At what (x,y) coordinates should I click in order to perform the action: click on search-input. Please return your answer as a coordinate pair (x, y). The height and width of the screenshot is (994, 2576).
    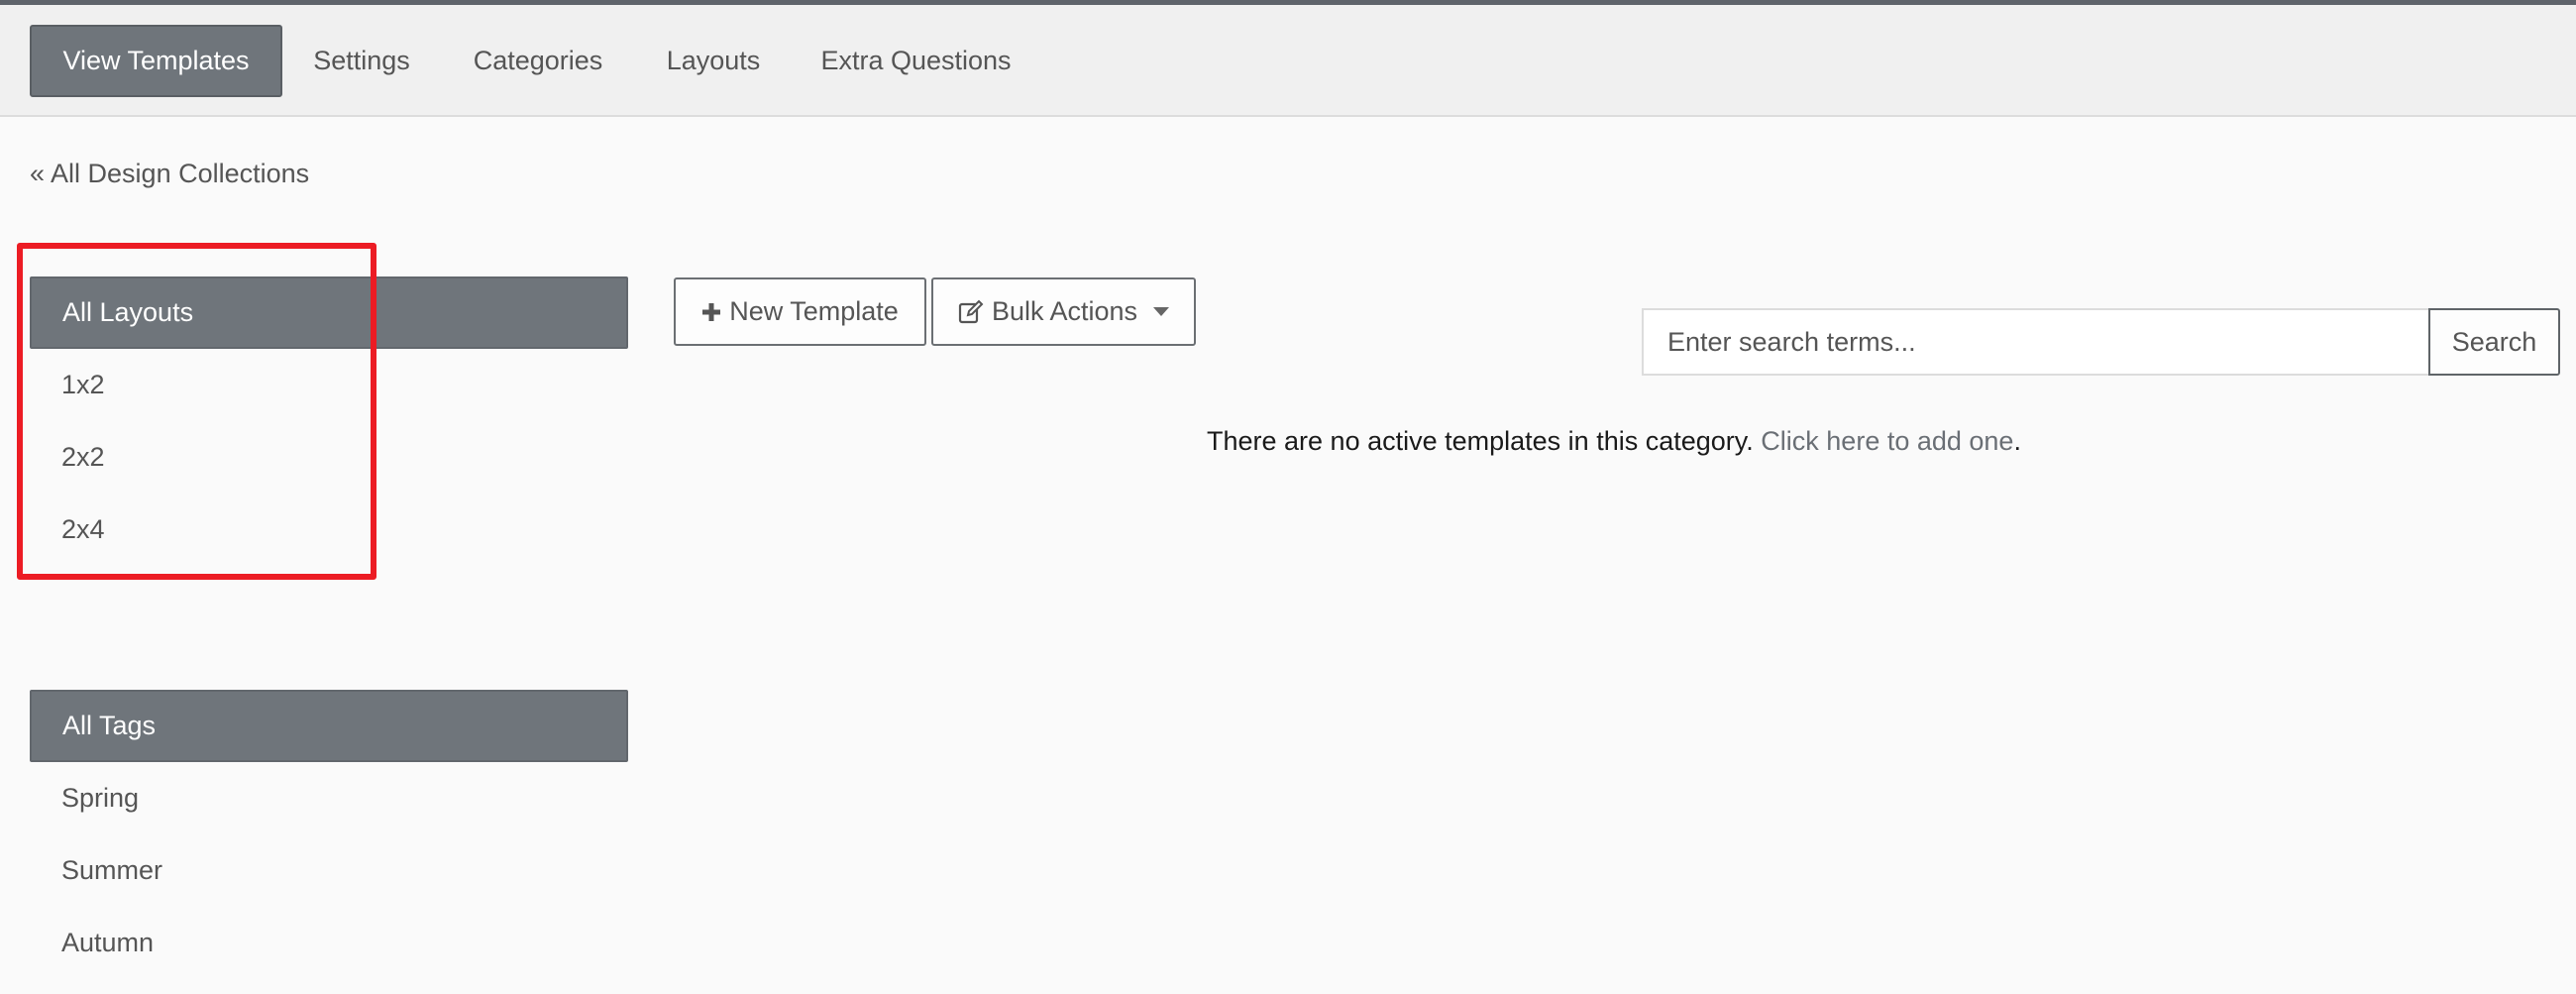
    Looking at the image, I should click on (2036, 342).